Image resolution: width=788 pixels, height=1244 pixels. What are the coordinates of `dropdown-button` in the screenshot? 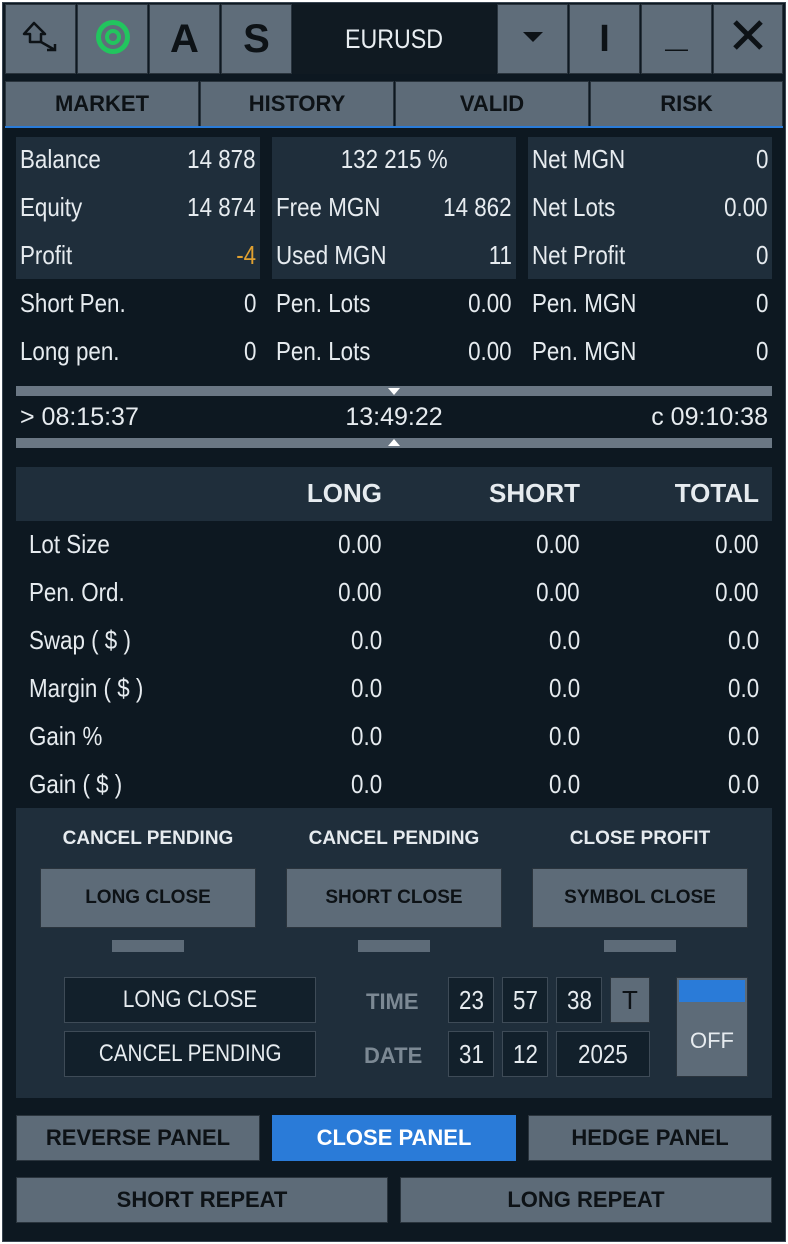 It's located at (532, 39).